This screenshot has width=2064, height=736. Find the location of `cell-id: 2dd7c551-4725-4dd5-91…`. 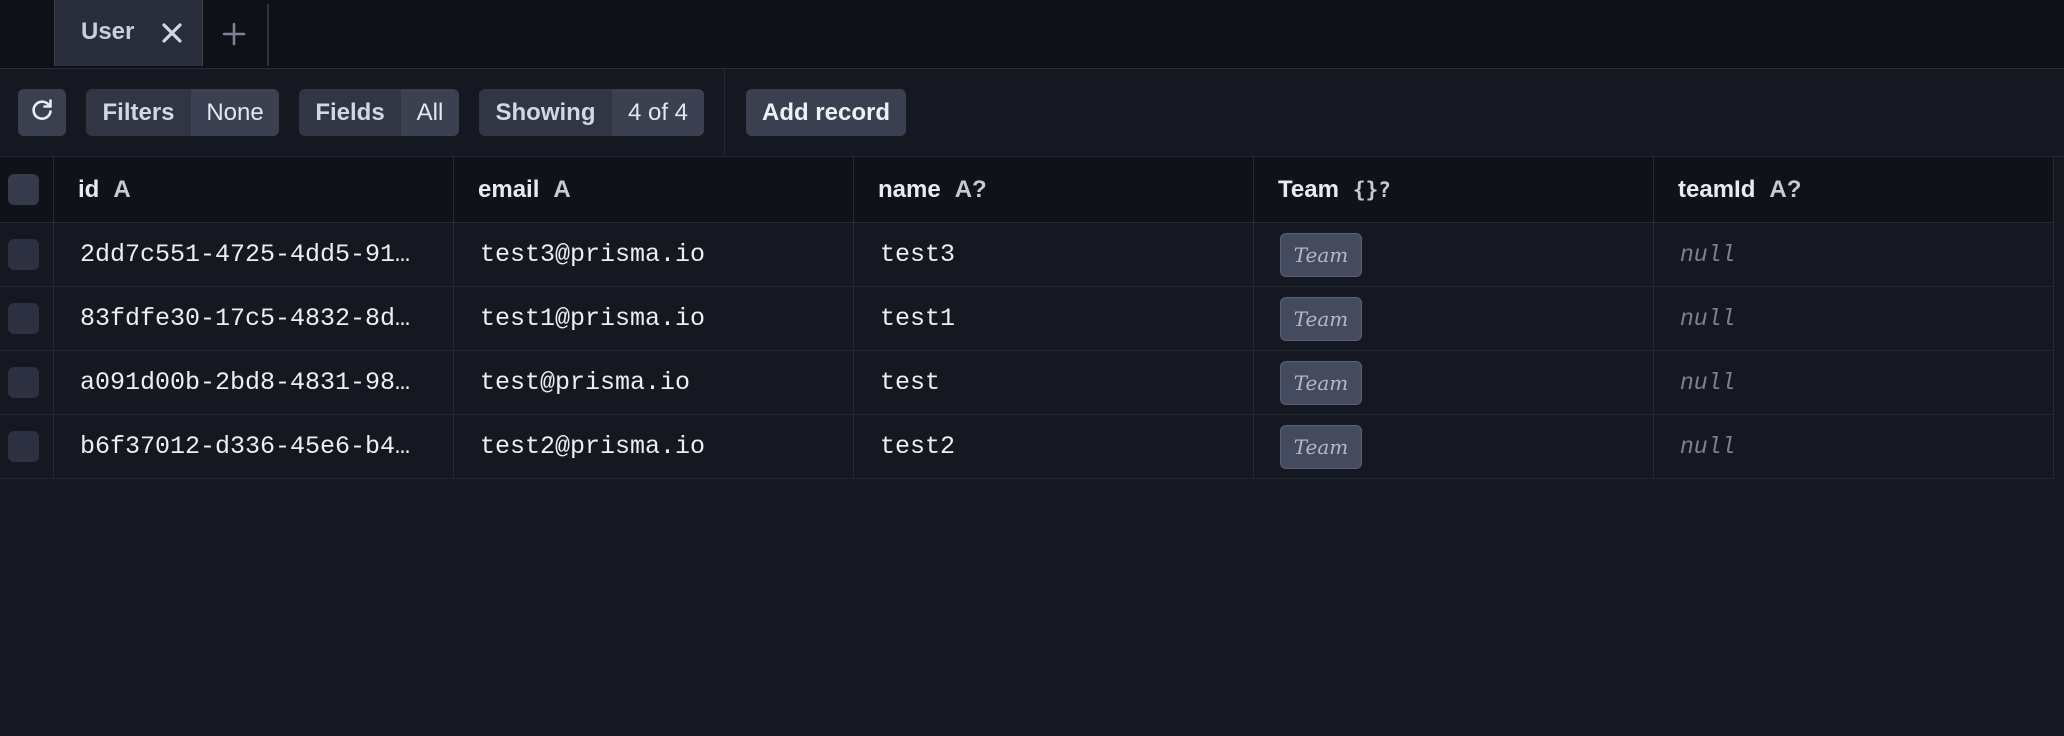

cell-id: 2dd7c551-4725-4dd5-91… is located at coordinates (254, 254).